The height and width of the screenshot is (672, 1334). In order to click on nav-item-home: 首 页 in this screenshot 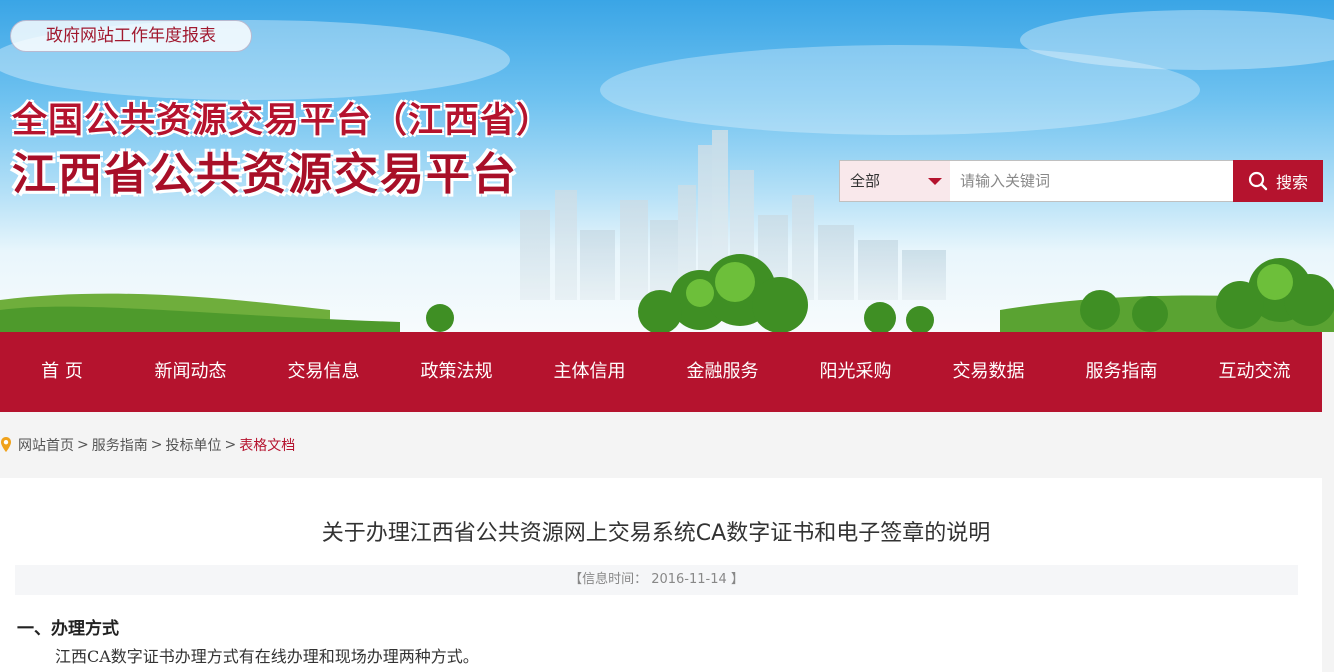, I will do `click(62, 372)`.